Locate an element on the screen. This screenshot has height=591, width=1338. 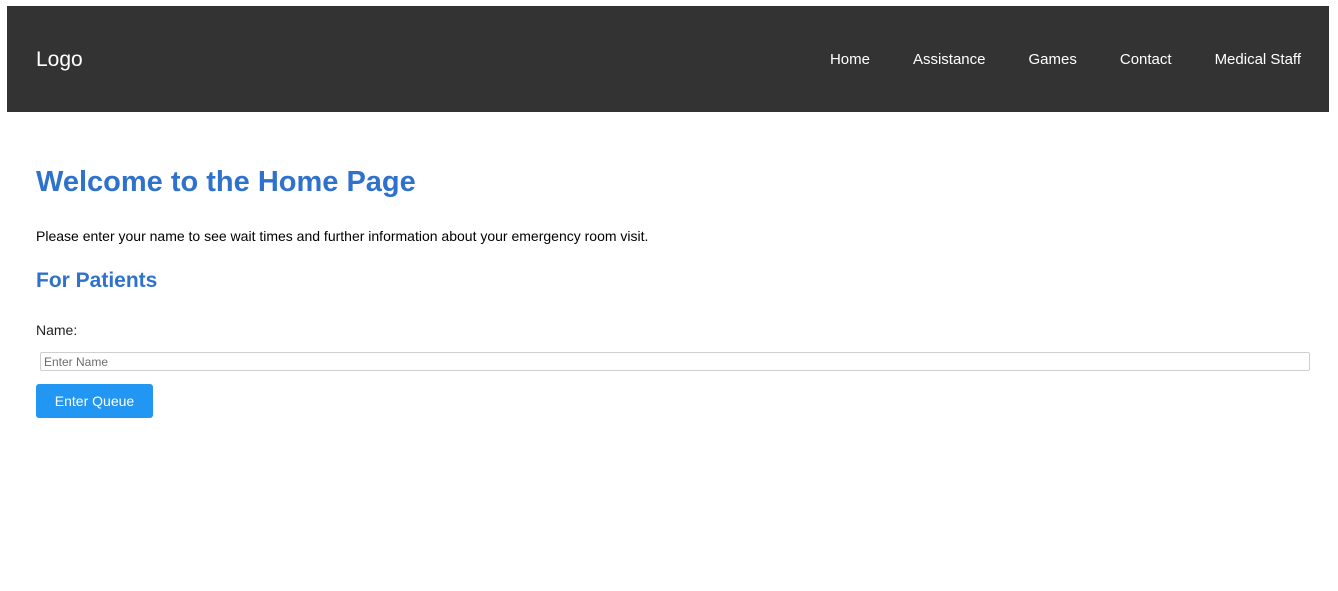
name-input is located at coordinates (675, 361).